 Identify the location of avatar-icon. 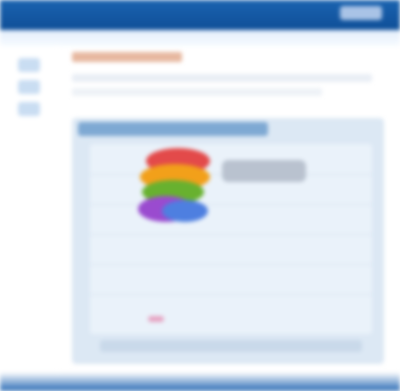
(29, 109).